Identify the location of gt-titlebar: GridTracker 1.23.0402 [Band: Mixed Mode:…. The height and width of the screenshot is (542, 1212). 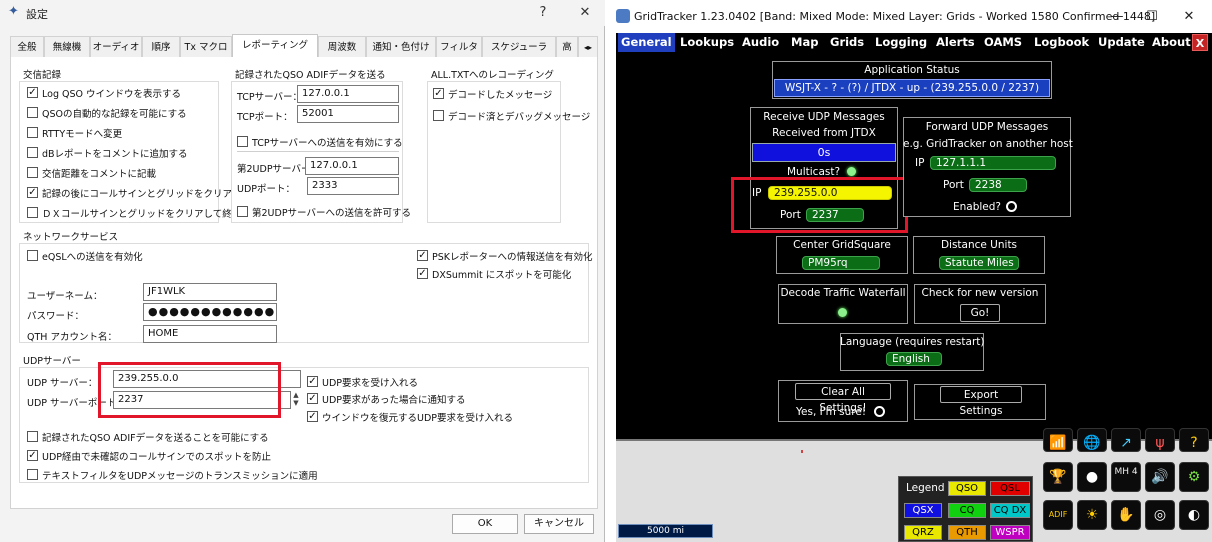
(909, 16).